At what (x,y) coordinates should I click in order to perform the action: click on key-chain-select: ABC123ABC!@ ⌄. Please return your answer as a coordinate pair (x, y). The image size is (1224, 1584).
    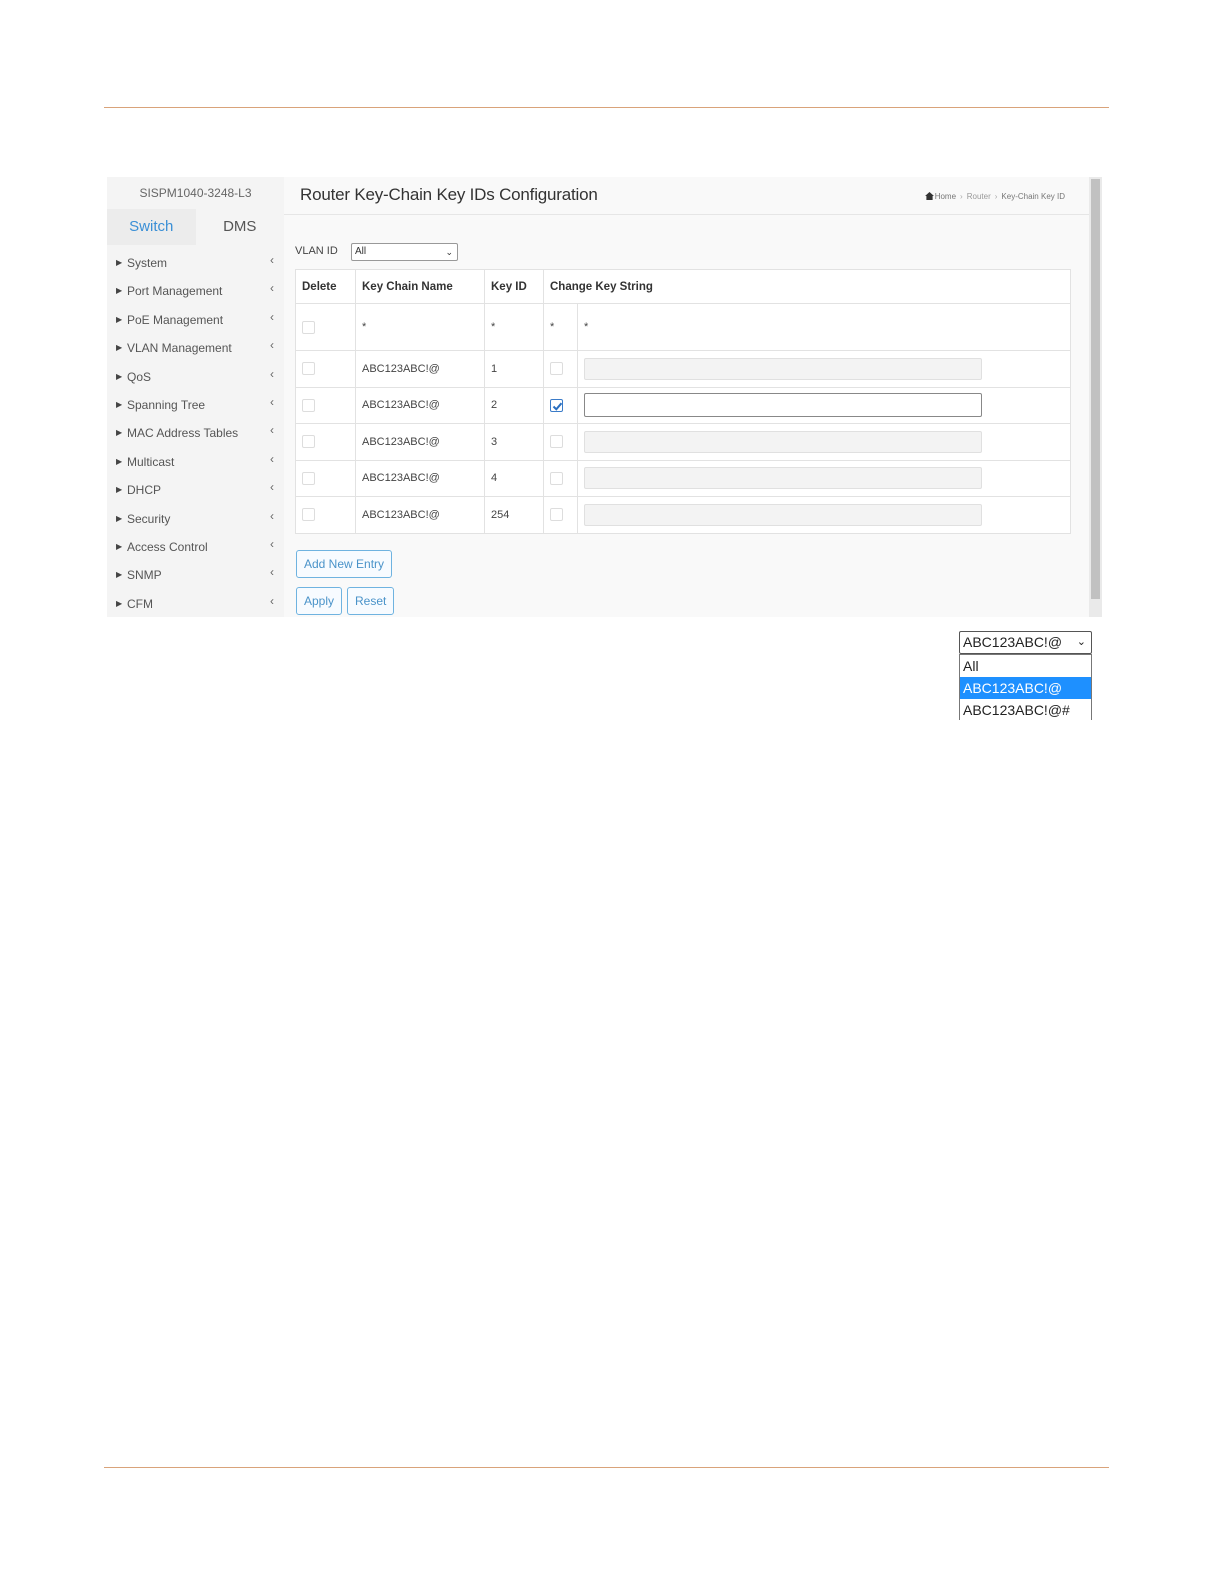
    Looking at the image, I should click on (1025, 642).